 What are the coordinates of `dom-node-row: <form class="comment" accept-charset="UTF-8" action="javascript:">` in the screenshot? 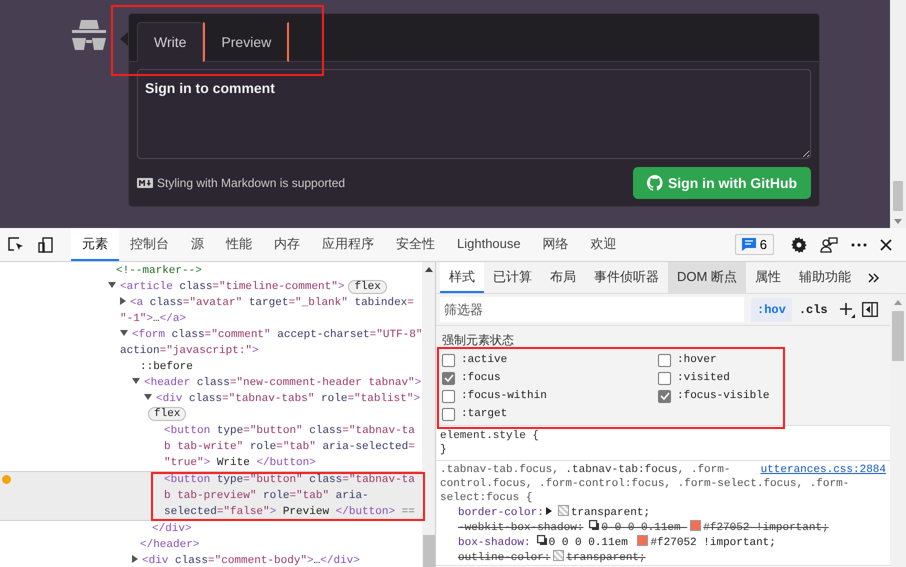 It's located at (211, 343).